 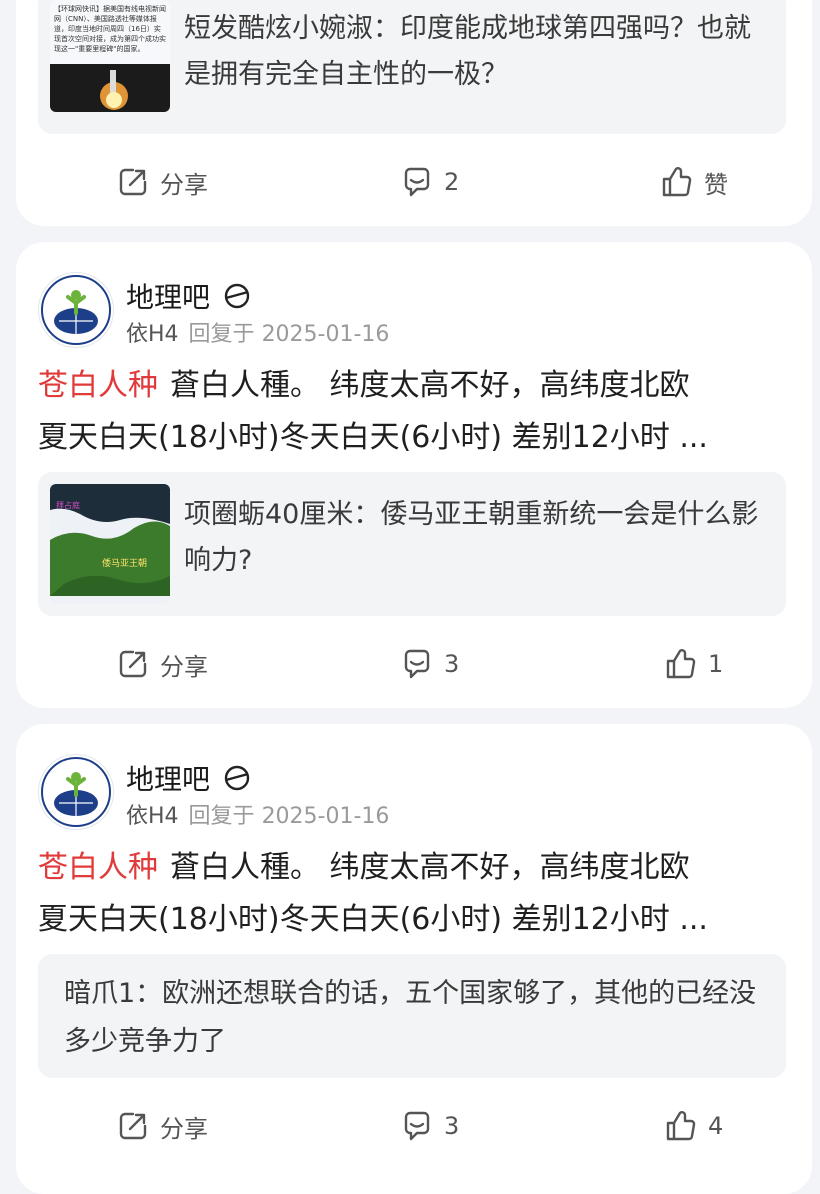 I want to click on map-label: 倭马亚王朝, so click(x=124, y=563).